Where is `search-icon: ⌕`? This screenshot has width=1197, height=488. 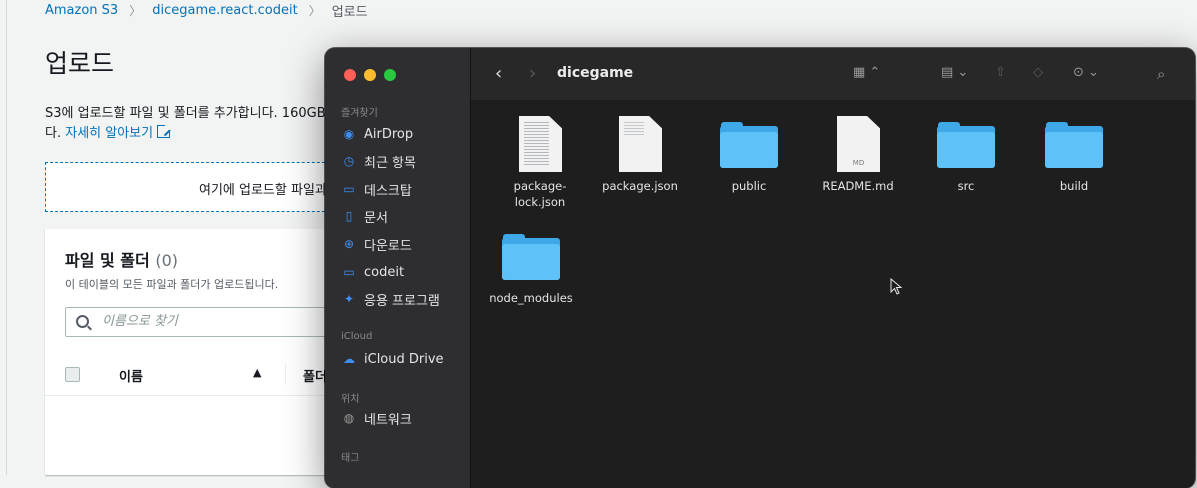
search-icon: ⌕ is located at coordinates (1161, 74).